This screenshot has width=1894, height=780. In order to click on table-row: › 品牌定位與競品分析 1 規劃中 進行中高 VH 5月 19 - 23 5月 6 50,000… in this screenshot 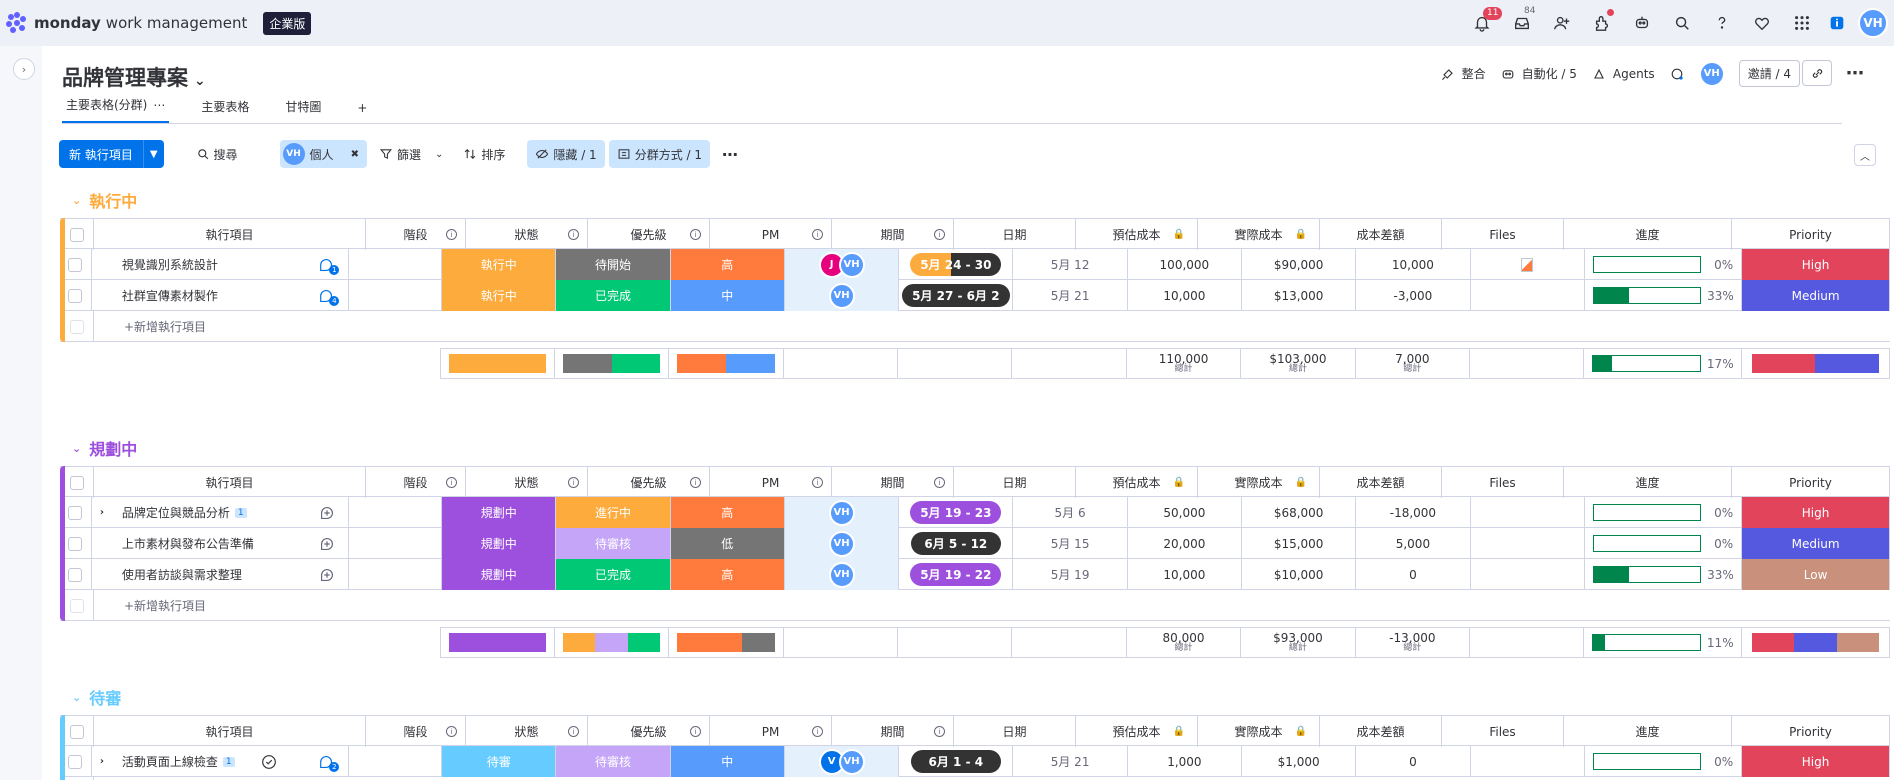, I will do `click(975, 512)`.